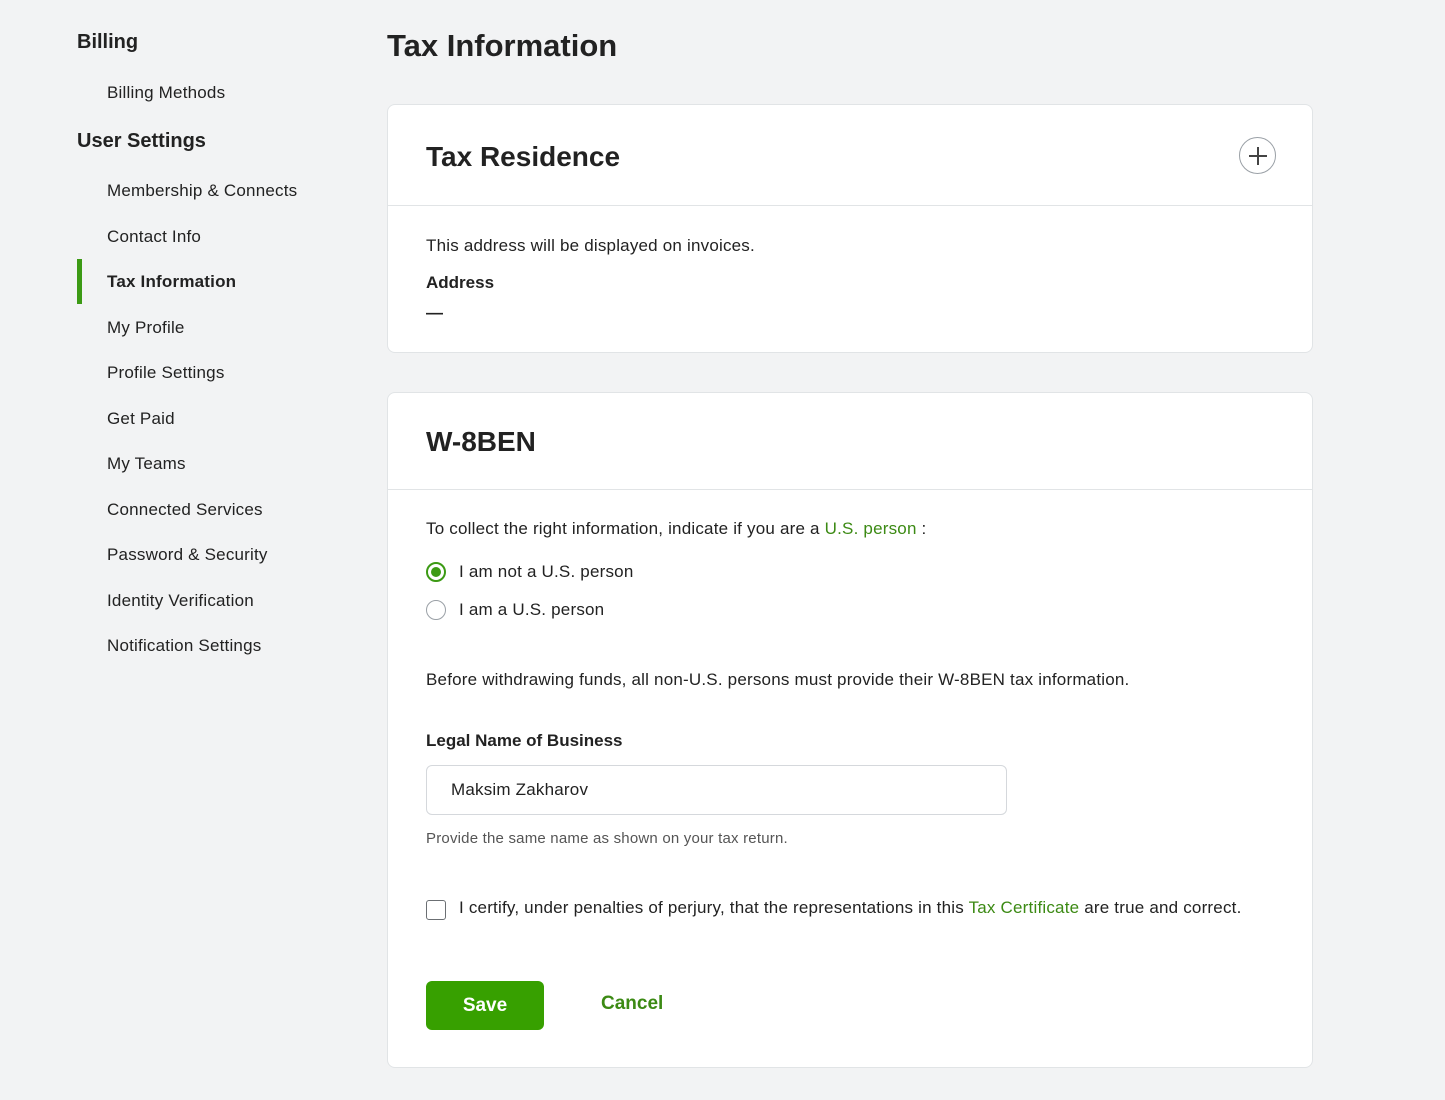 This screenshot has width=1445, height=1100. What do you see at coordinates (202, 191) in the screenshot?
I see `sidebar-item-membership-connects: Membership & Connects` at bounding box center [202, 191].